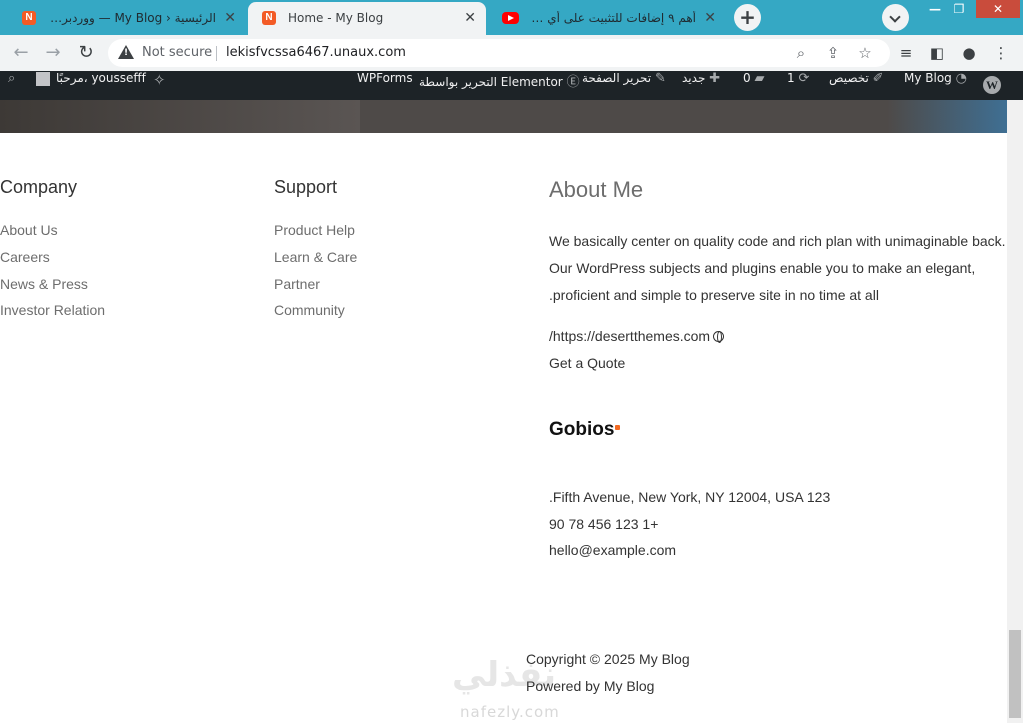  I want to click on comment-bubble-icon: ▰, so click(759, 78).